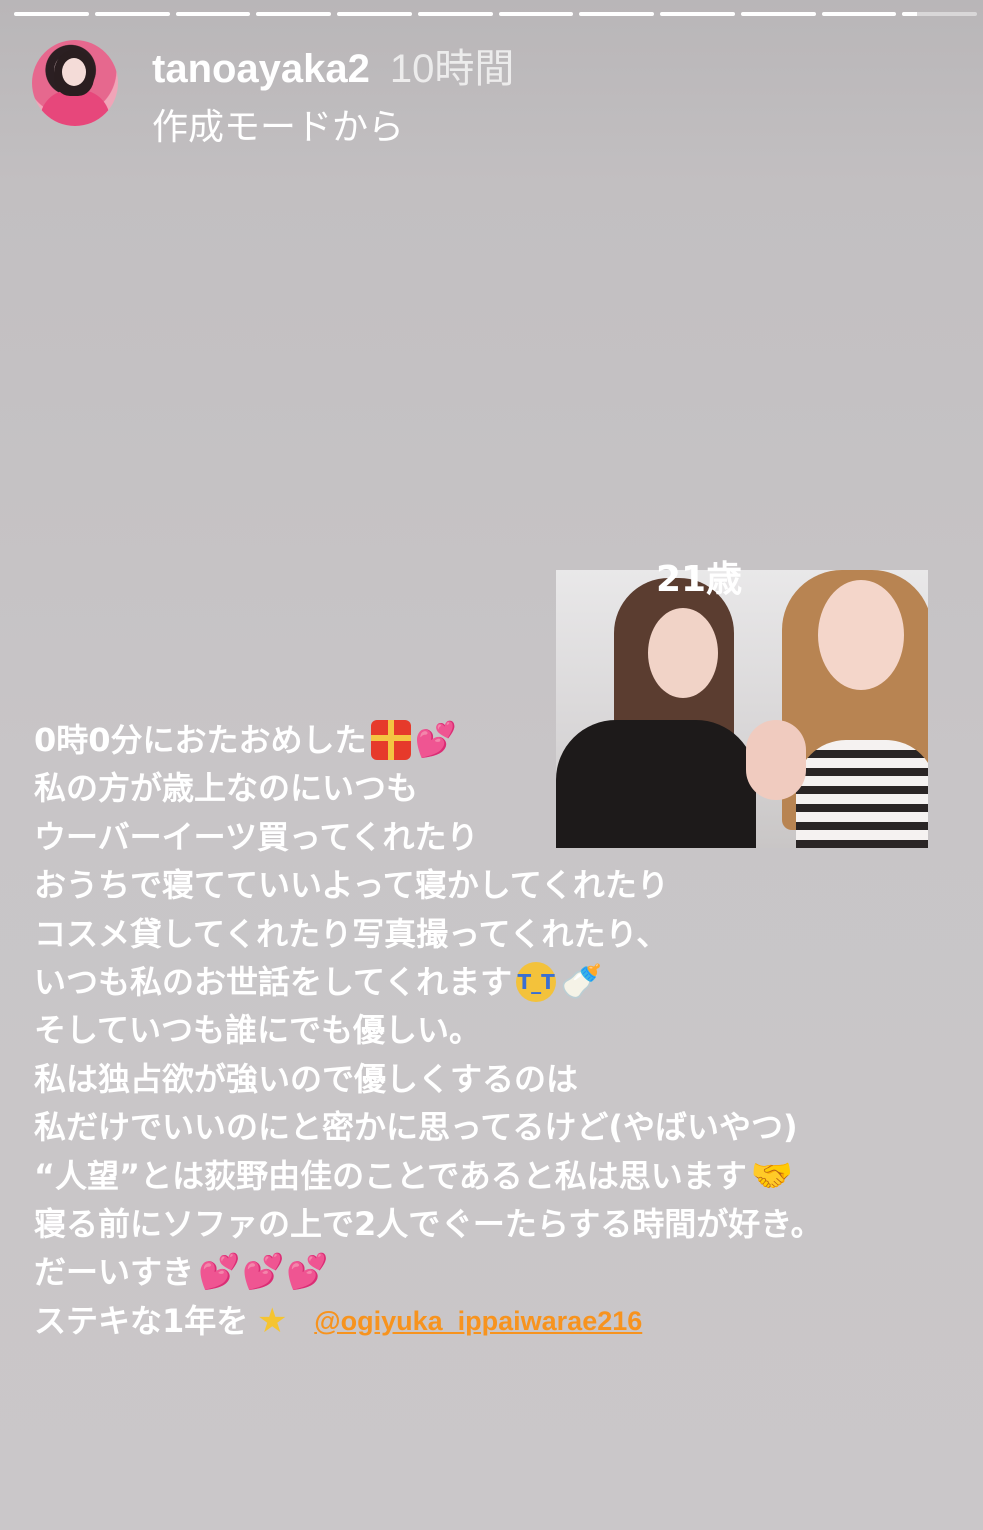 This screenshot has height=1530, width=983. I want to click on message-line: 0時0分におたおめした 💕, so click(245, 740).